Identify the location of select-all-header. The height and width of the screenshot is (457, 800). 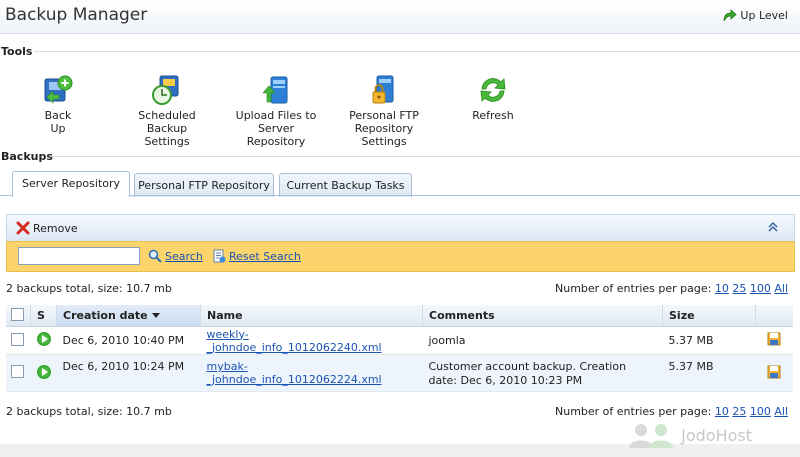
(18, 316).